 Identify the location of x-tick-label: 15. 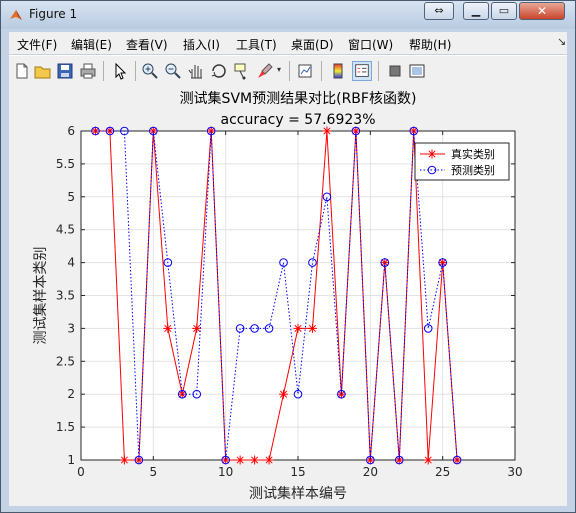
(297, 472).